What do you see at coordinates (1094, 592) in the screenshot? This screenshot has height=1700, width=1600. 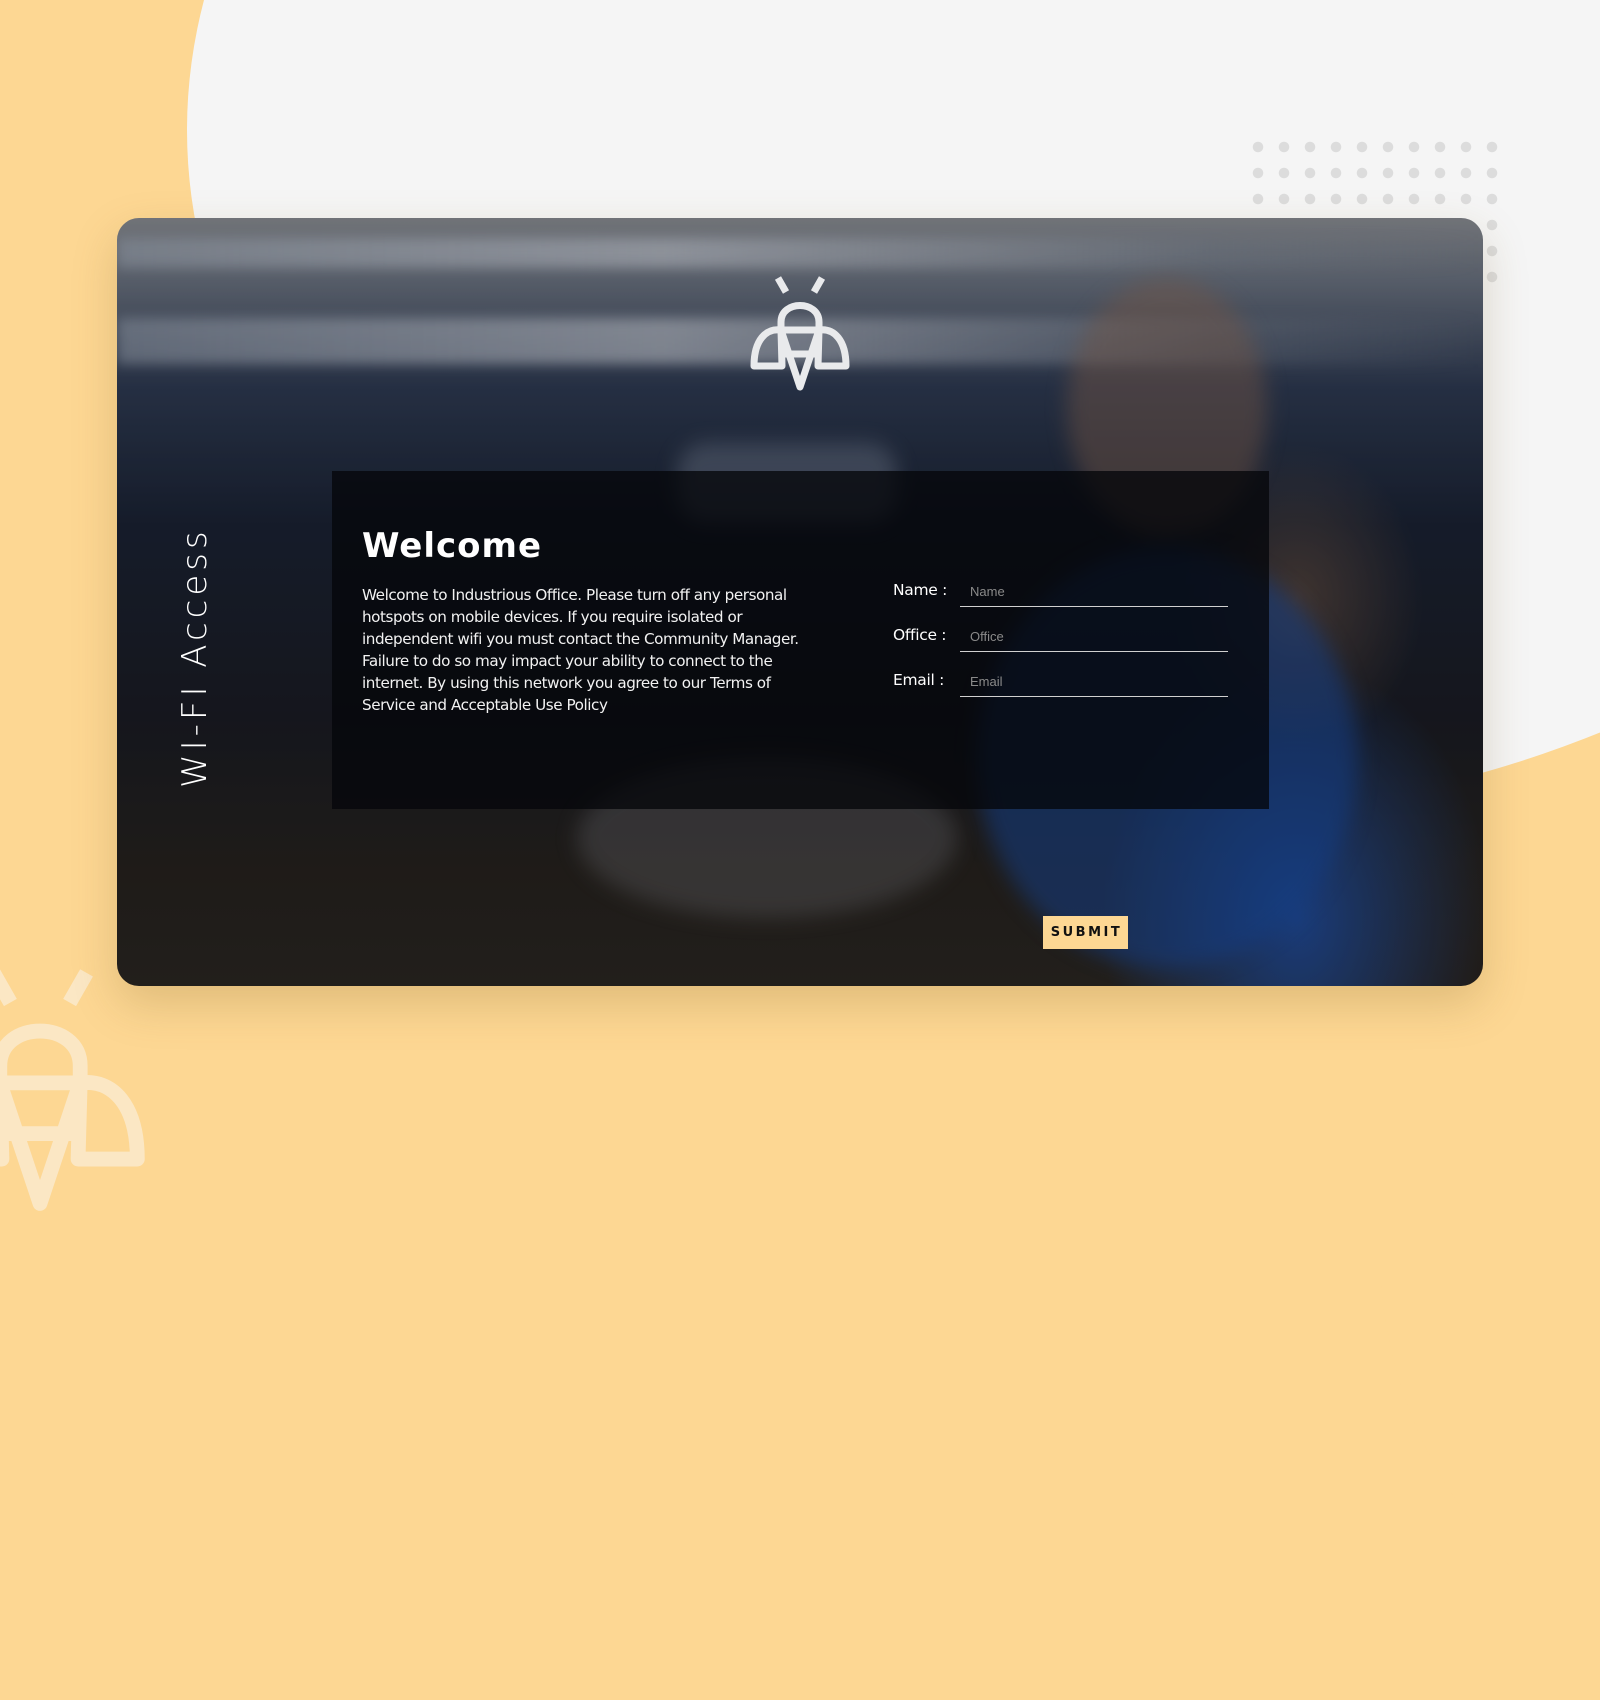 I see `name-input` at bounding box center [1094, 592].